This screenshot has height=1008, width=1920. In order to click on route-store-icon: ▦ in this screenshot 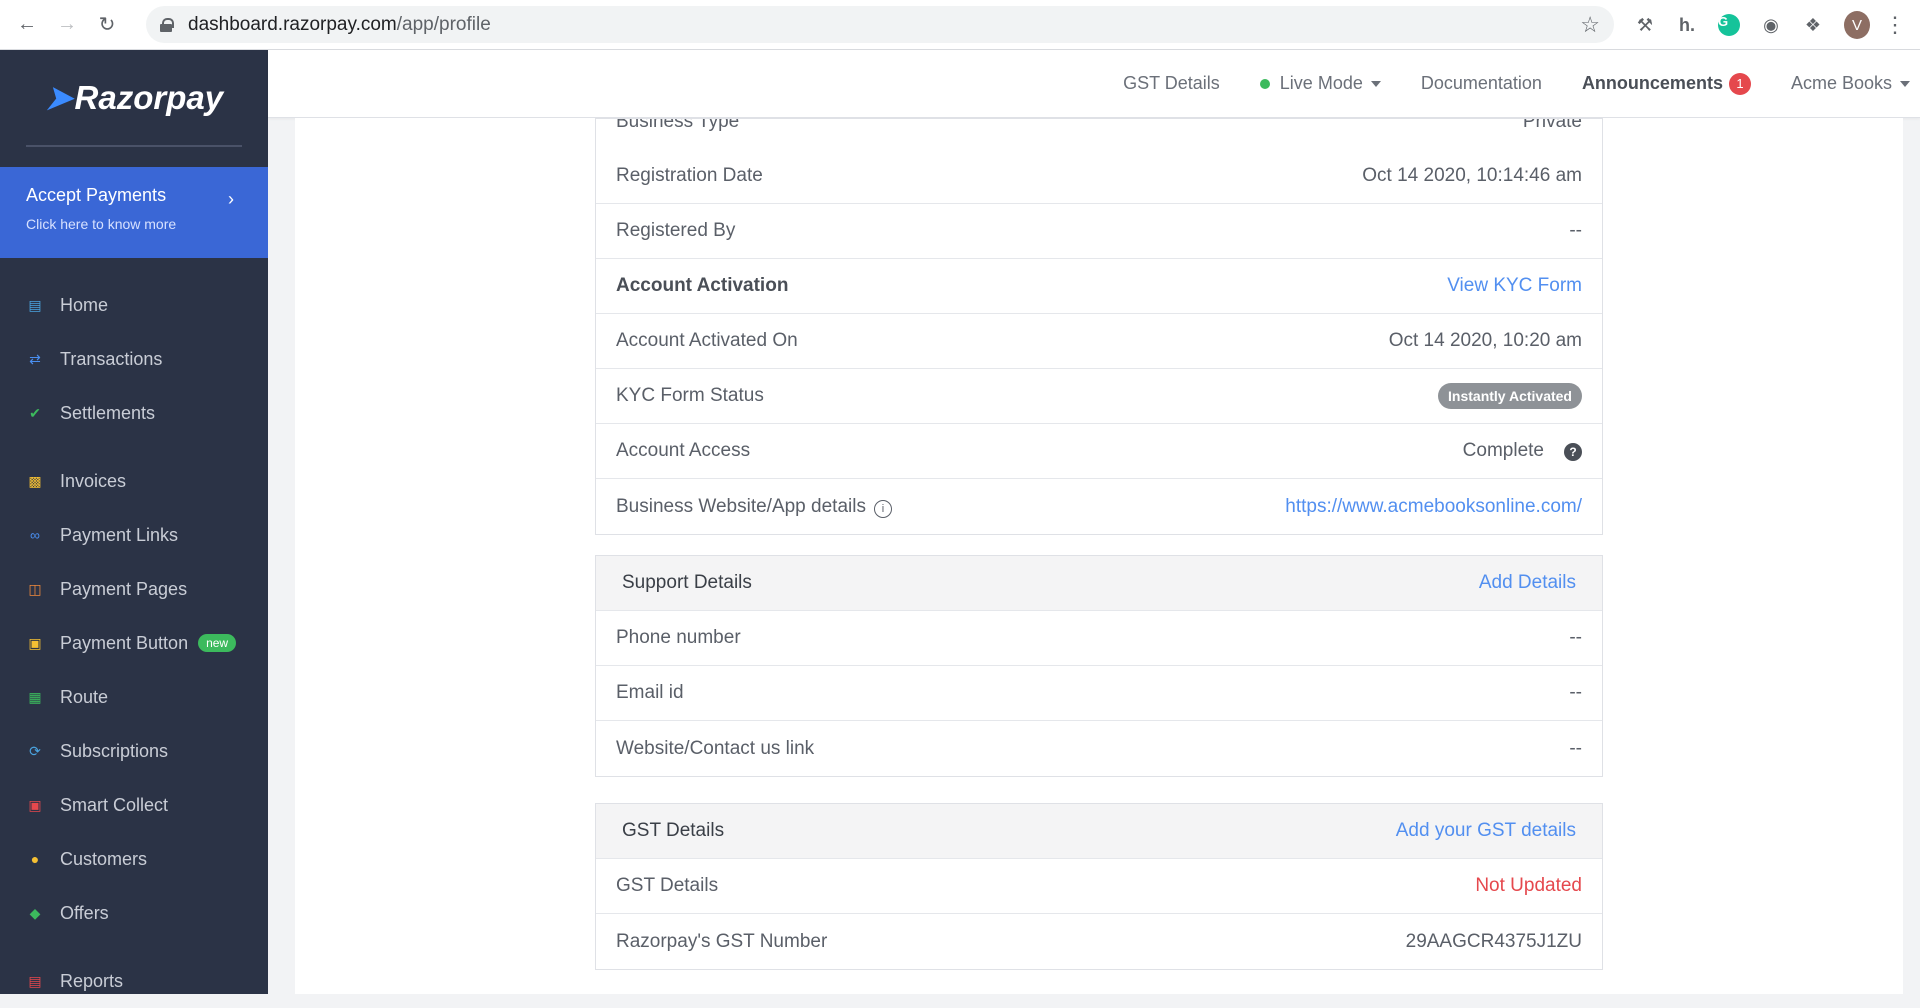, I will do `click(35, 696)`.